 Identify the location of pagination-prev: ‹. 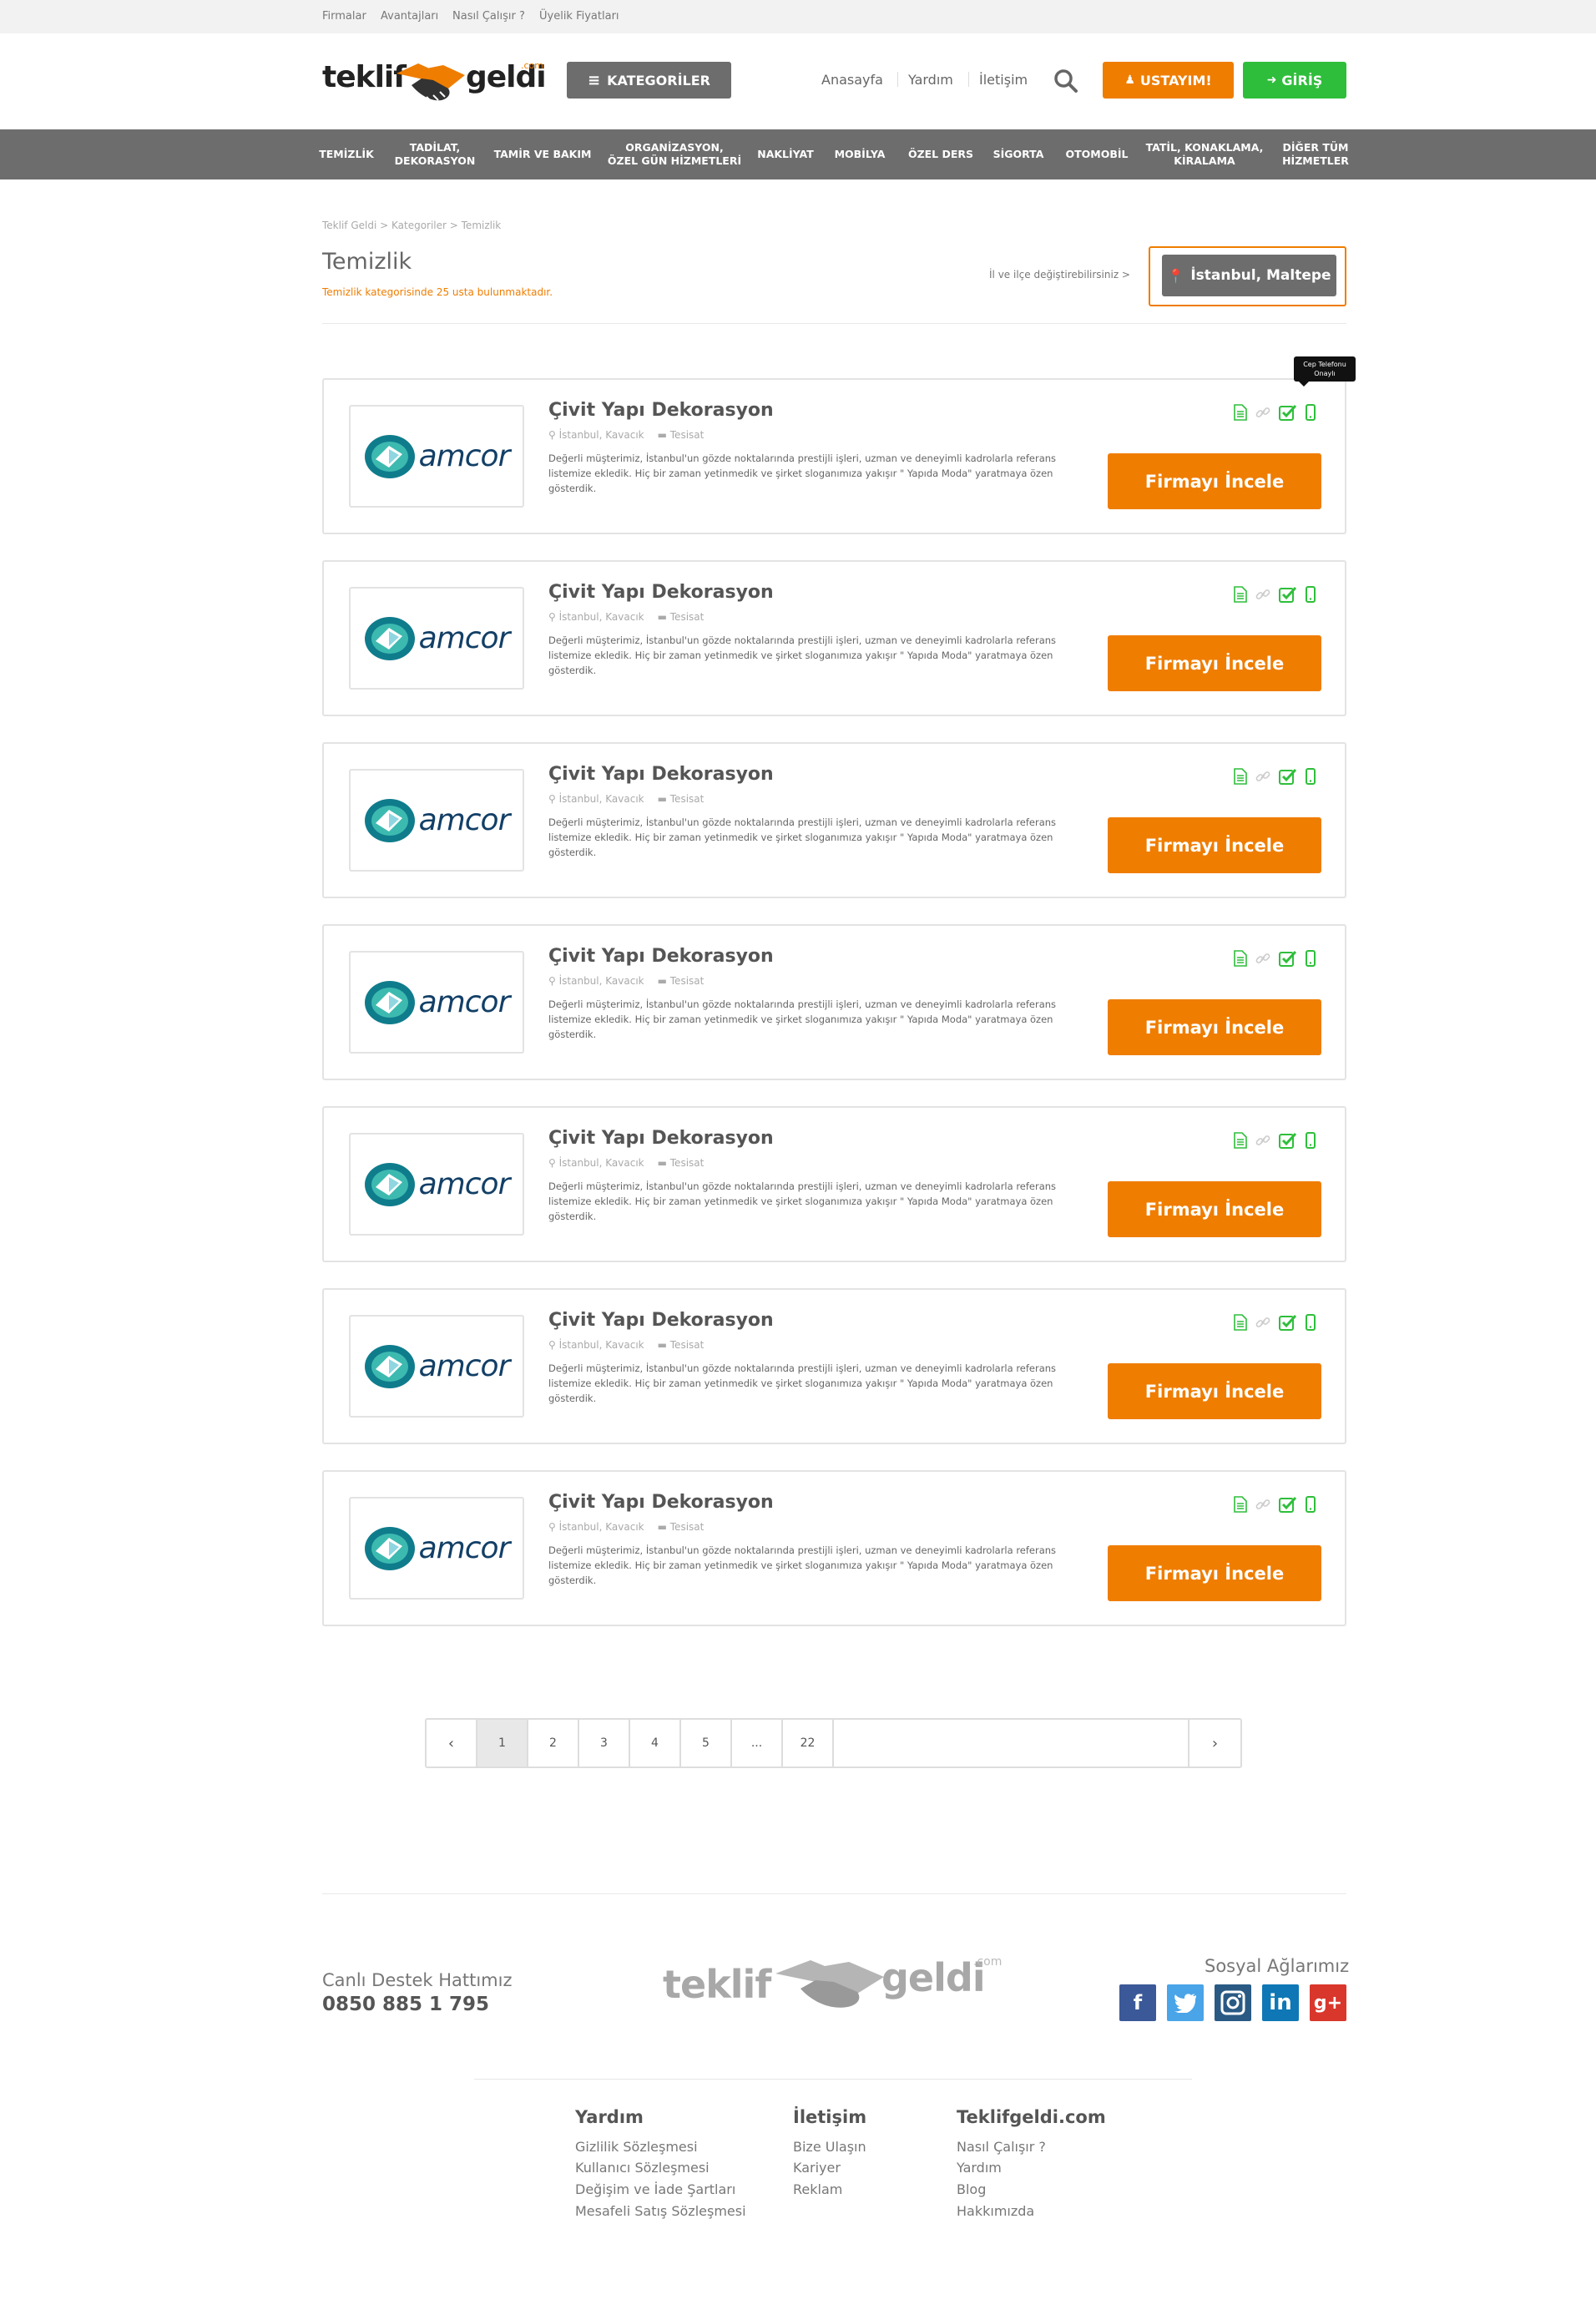
(452, 1744).